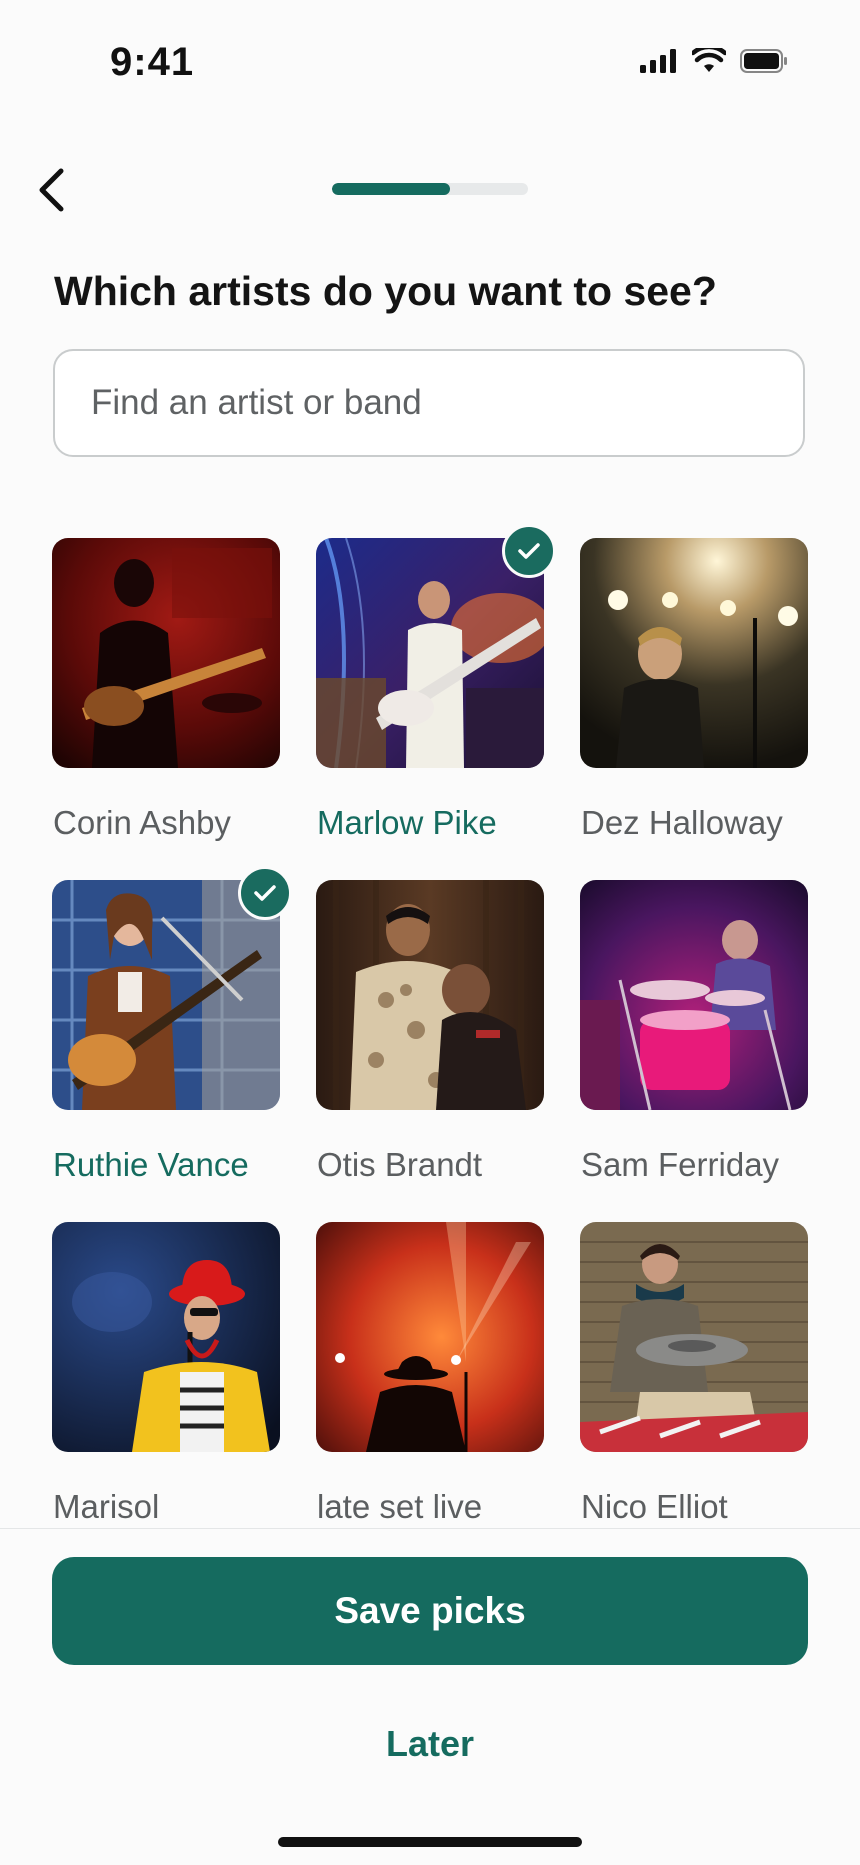 This screenshot has height=1865, width=860. I want to click on later-button: Later, so click(430, 1744).